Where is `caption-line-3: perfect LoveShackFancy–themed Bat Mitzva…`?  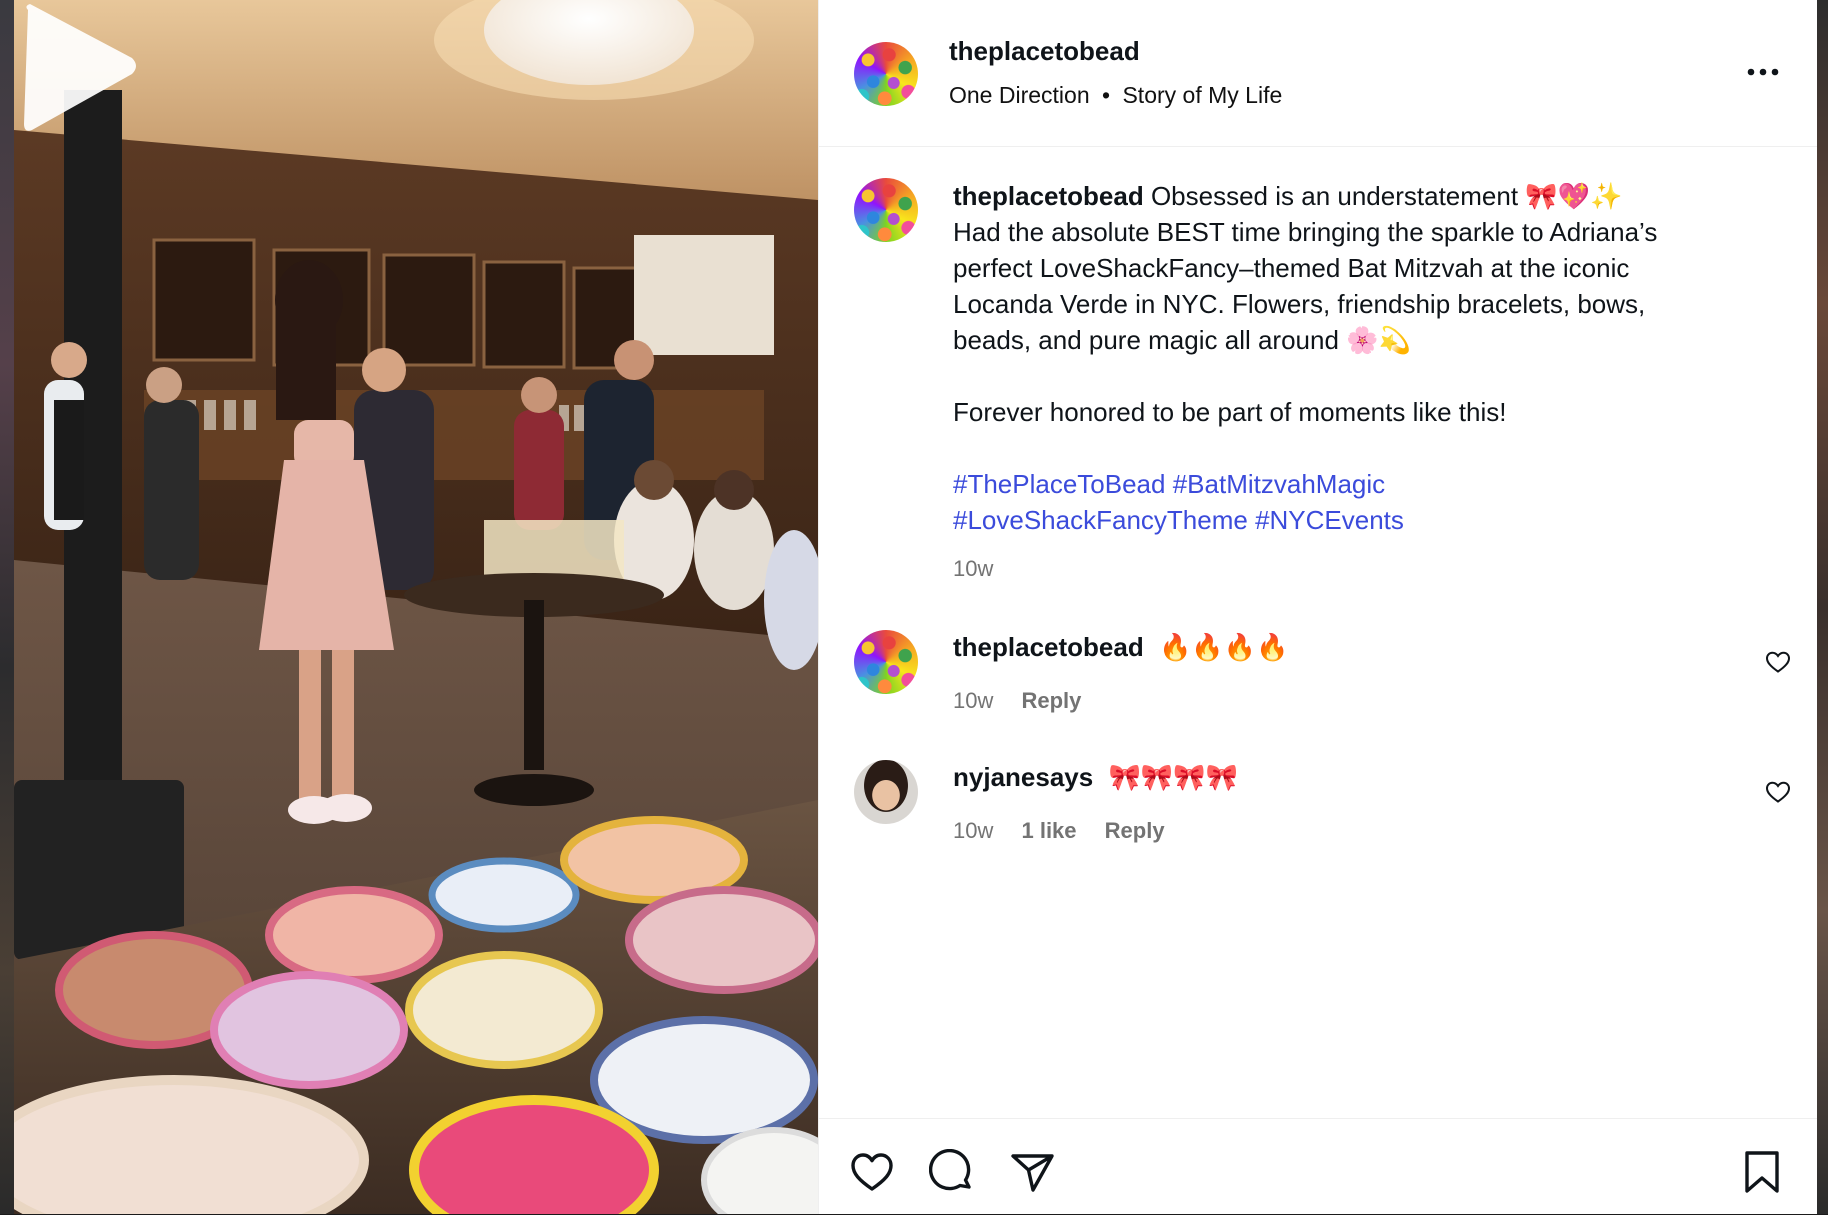
caption-line-3: perfect LoveShackFancy–themed Bat Mitzva… is located at coordinates (1291, 268).